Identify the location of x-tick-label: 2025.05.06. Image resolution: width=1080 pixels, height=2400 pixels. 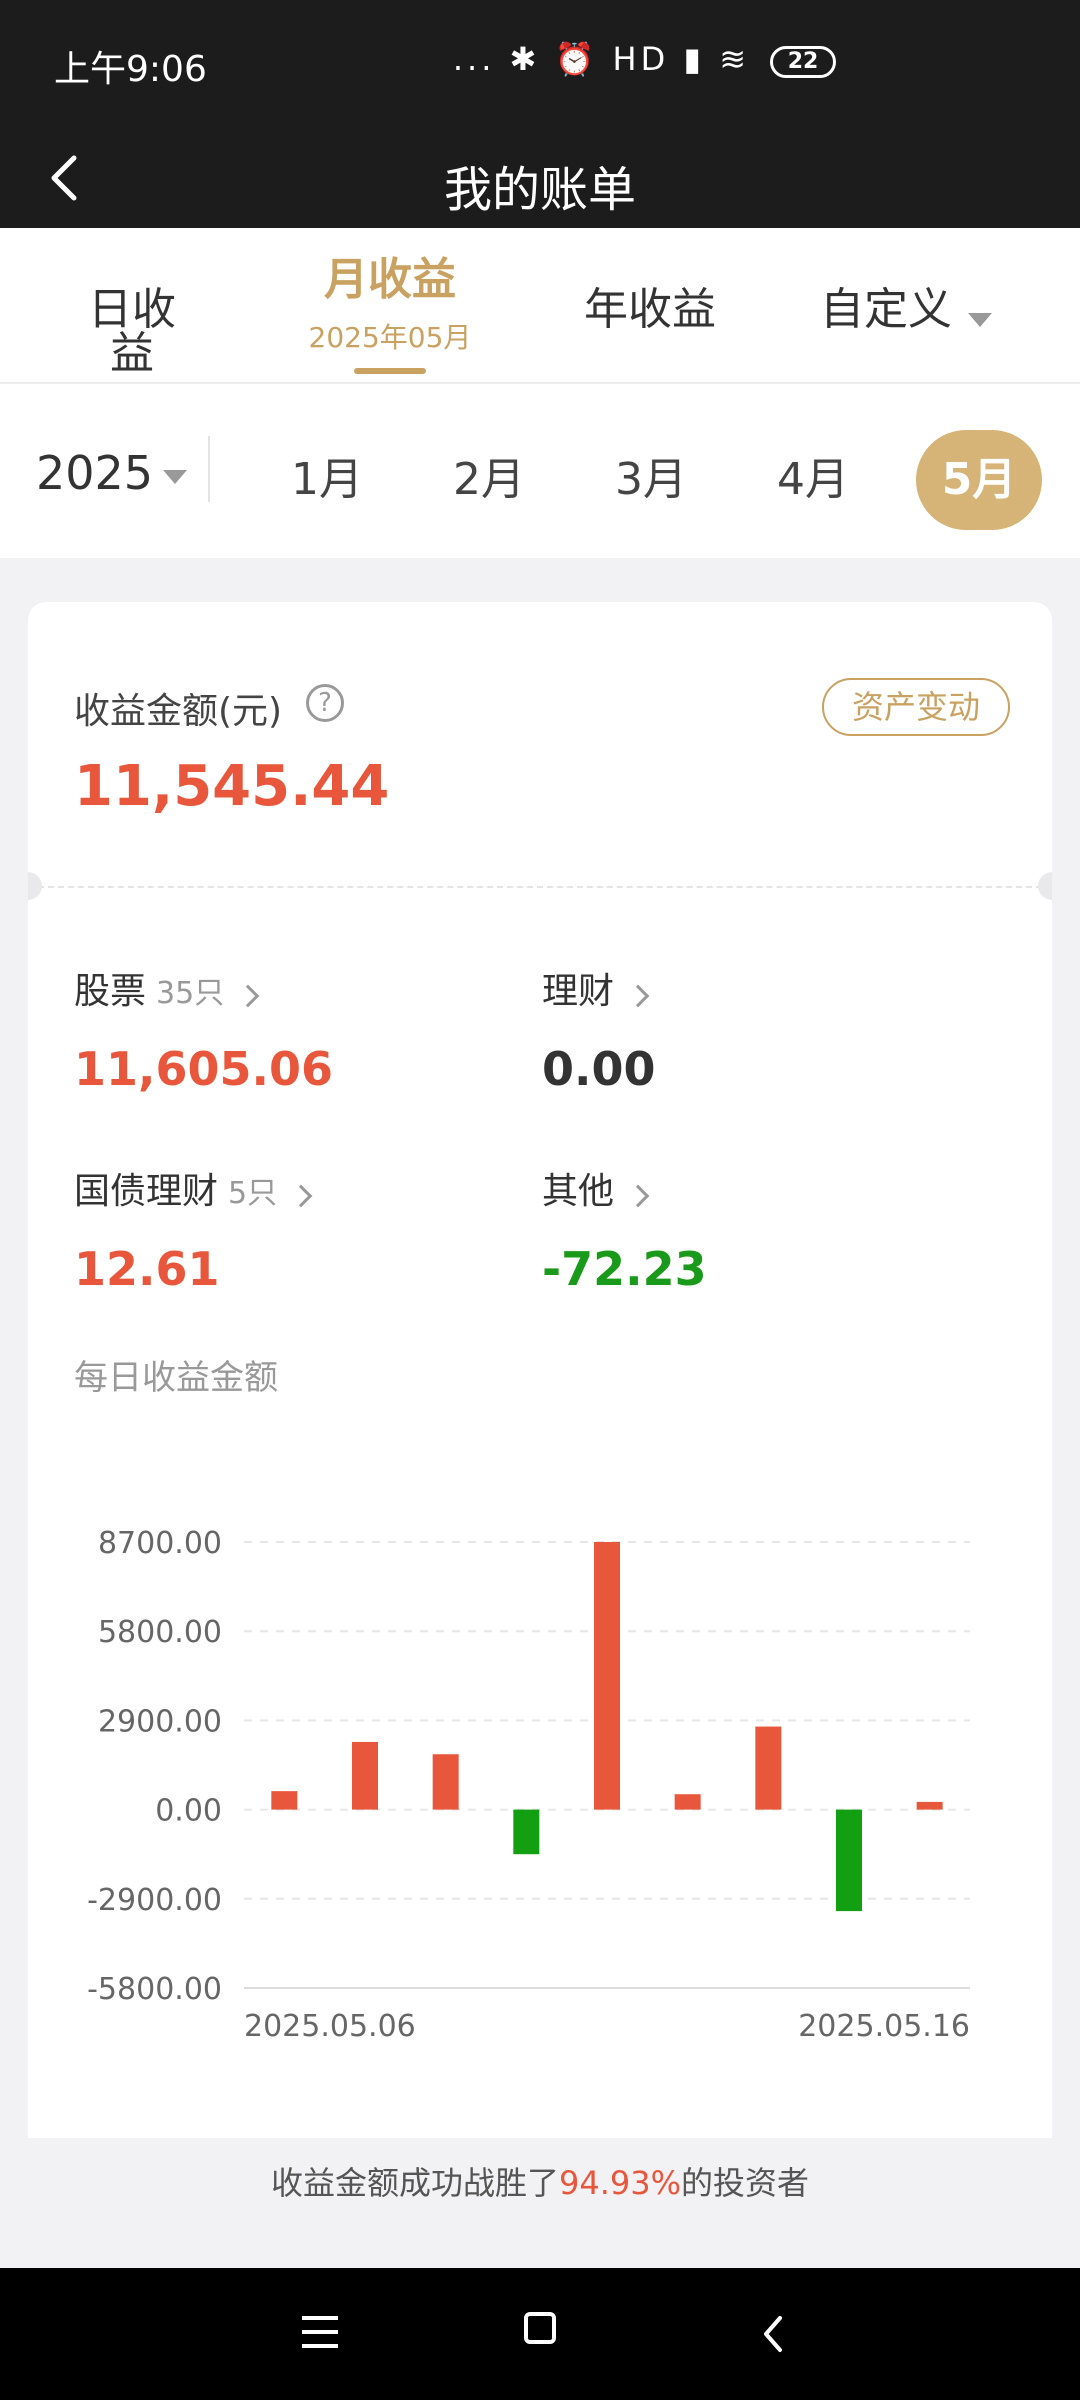
(330, 2026).